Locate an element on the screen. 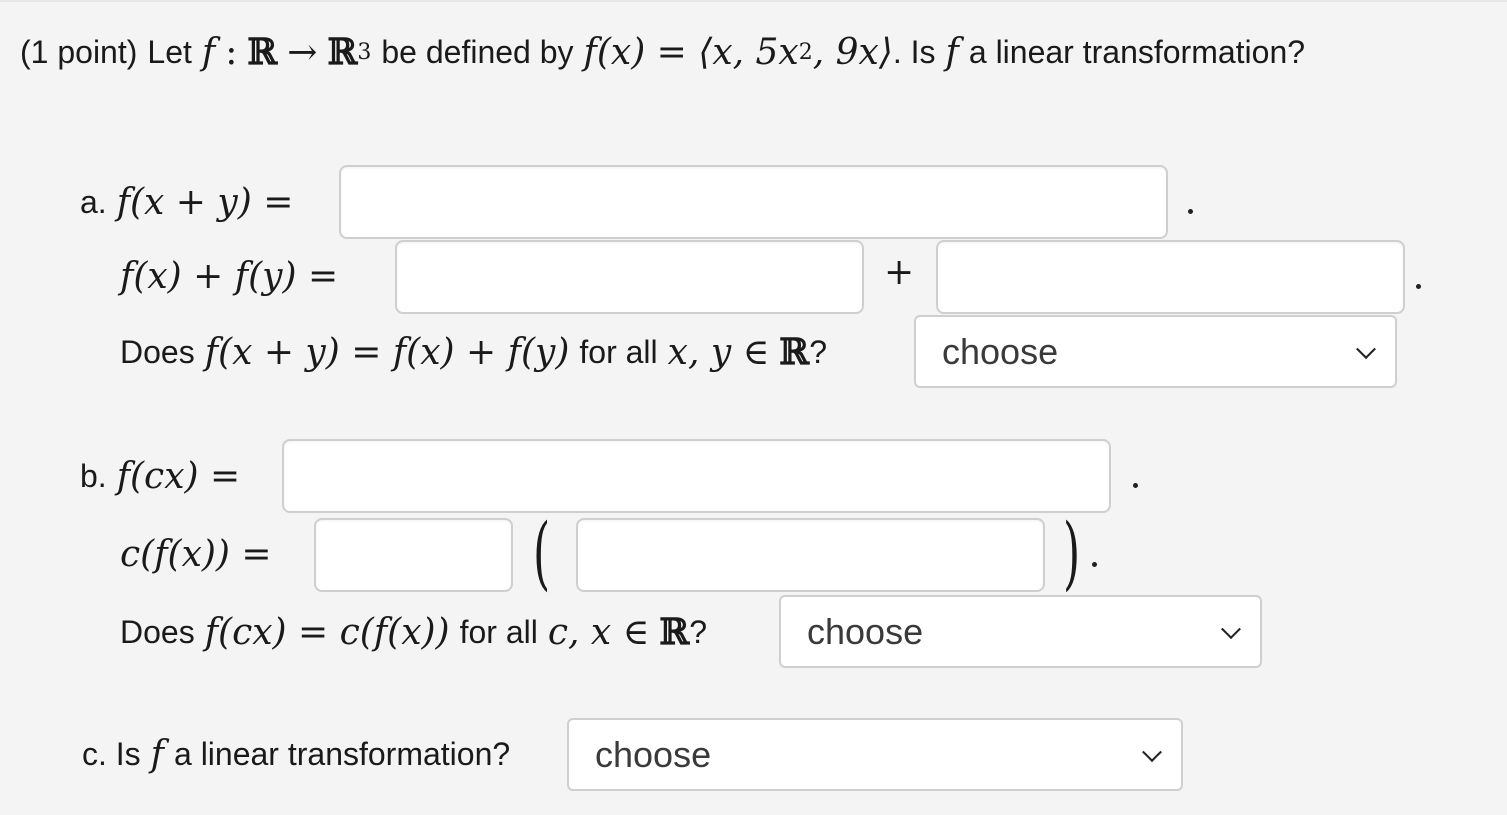 This screenshot has width=1507, height=815. function-symbol-2: f is located at coordinates (952, 52).